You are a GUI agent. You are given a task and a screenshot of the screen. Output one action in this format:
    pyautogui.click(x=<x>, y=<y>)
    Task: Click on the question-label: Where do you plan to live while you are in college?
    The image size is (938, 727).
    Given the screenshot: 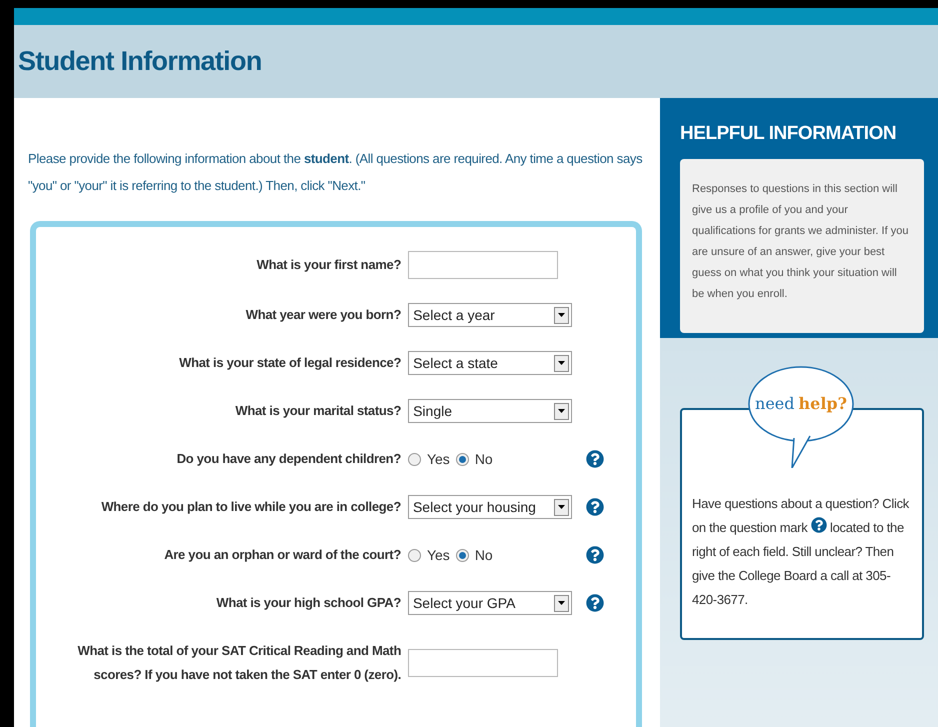 What is the action you would take?
    pyautogui.click(x=251, y=507)
    